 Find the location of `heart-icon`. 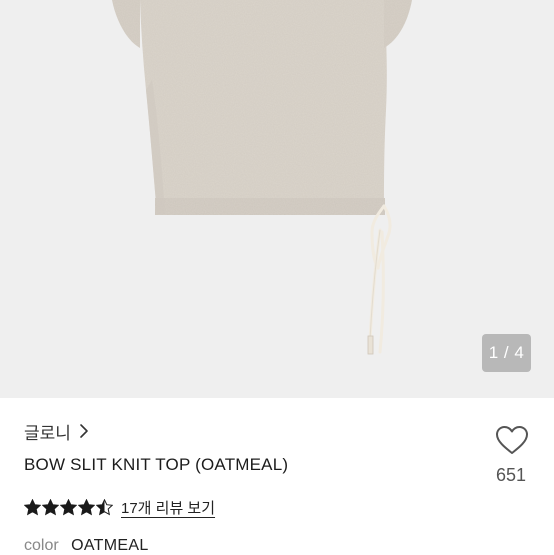

heart-icon is located at coordinates (512, 442).